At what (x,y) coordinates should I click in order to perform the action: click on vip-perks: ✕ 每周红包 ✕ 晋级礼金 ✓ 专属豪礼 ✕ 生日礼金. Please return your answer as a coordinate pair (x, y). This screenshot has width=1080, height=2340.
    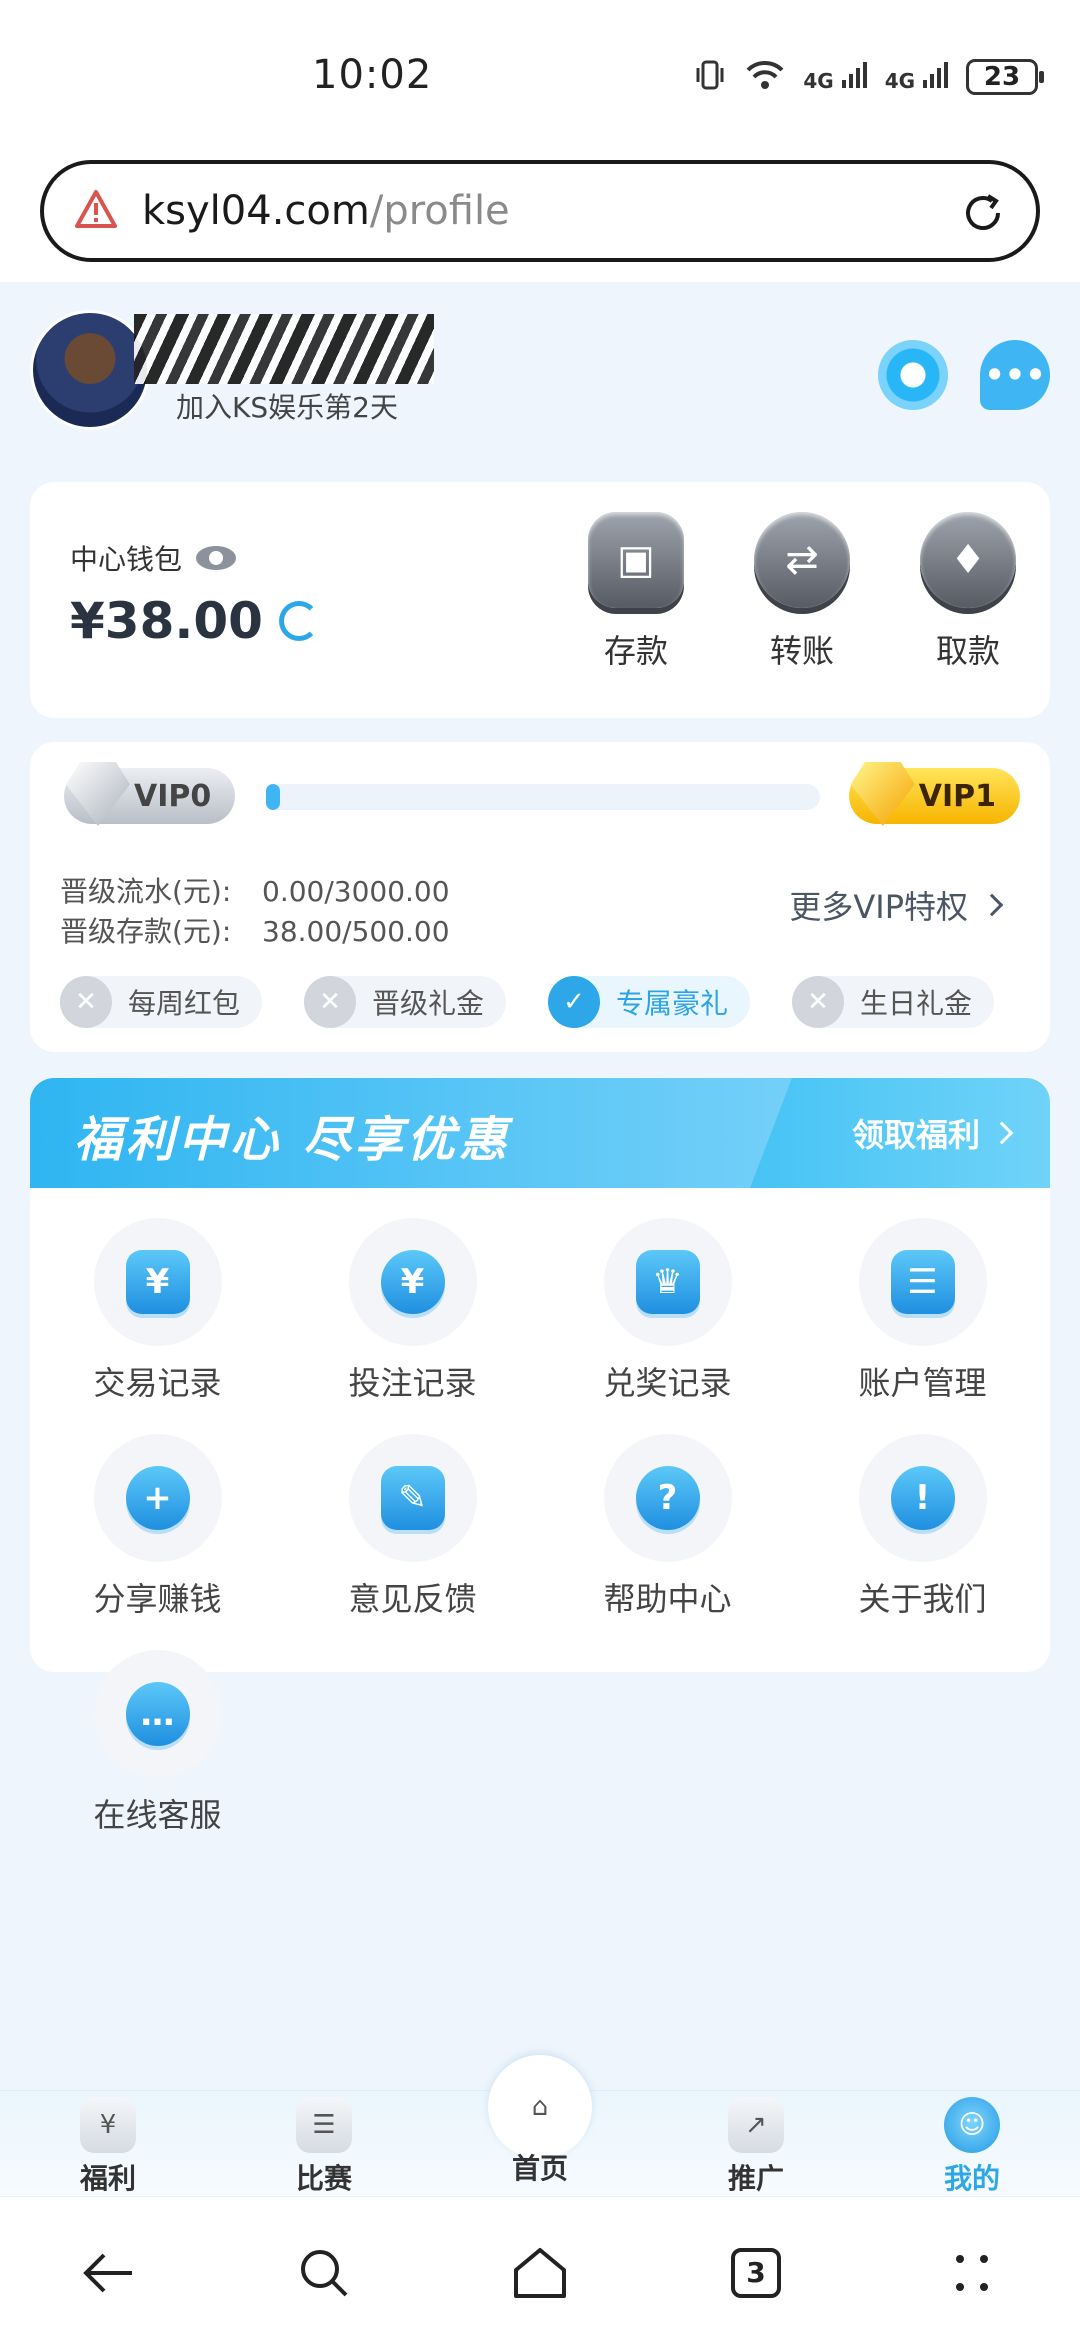
    Looking at the image, I should click on (527, 1002).